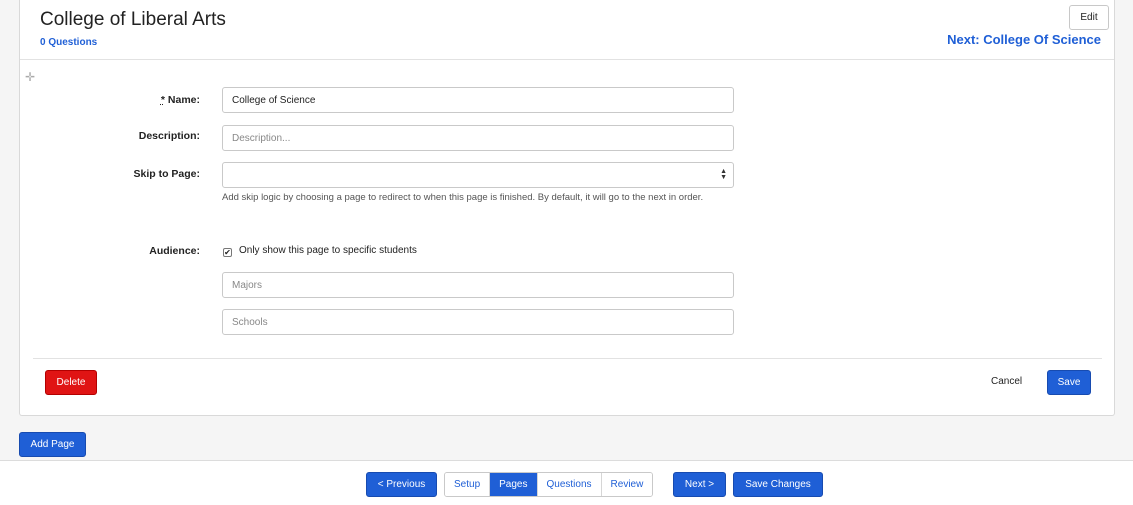  What do you see at coordinates (478, 322) in the screenshot?
I see `schools-input` at bounding box center [478, 322].